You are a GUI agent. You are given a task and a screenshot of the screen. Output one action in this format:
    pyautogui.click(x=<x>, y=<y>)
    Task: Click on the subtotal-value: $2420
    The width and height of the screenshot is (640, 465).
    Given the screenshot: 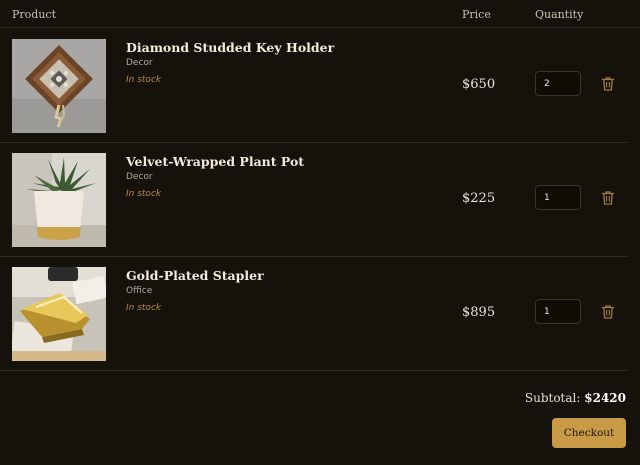 What is the action you would take?
    pyautogui.click(x=605, y=398)
    